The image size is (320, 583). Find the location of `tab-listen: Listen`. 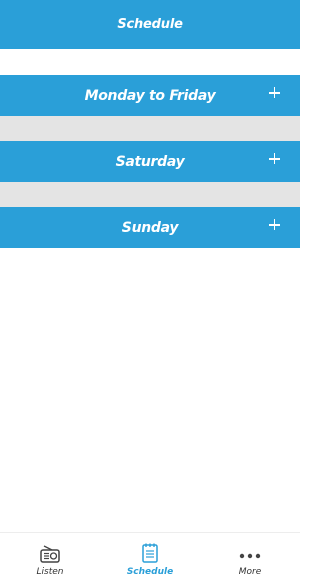

tab-listen: Listen is located at coordinates (50, 558).